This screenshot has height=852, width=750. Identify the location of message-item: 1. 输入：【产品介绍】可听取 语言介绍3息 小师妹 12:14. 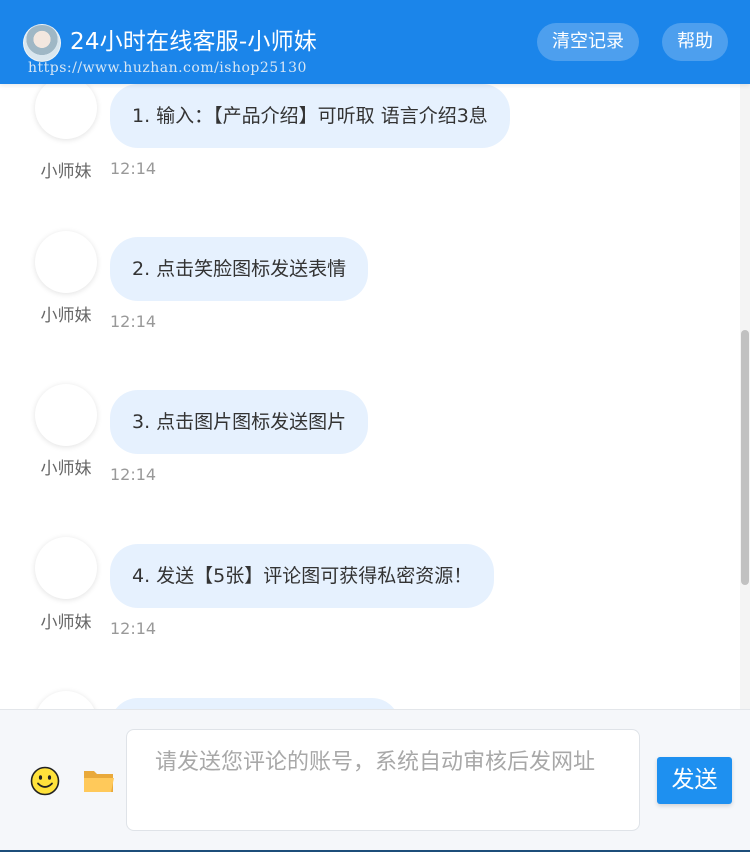
(370, 140).